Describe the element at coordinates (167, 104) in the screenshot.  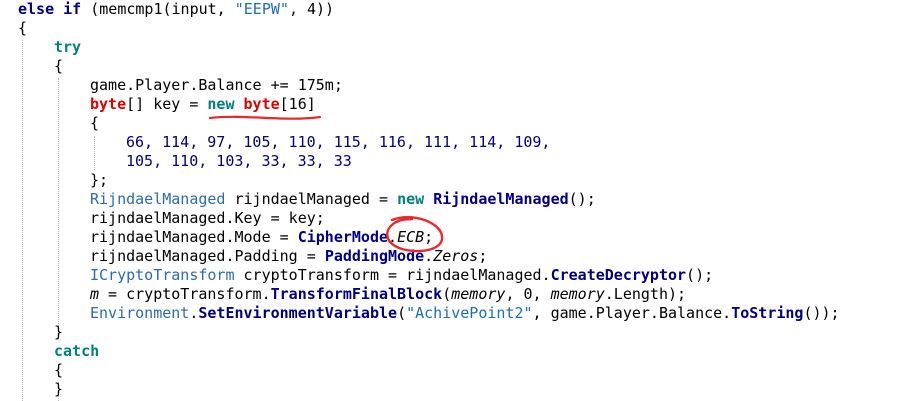
I see `code-token: [] key =` at that location.